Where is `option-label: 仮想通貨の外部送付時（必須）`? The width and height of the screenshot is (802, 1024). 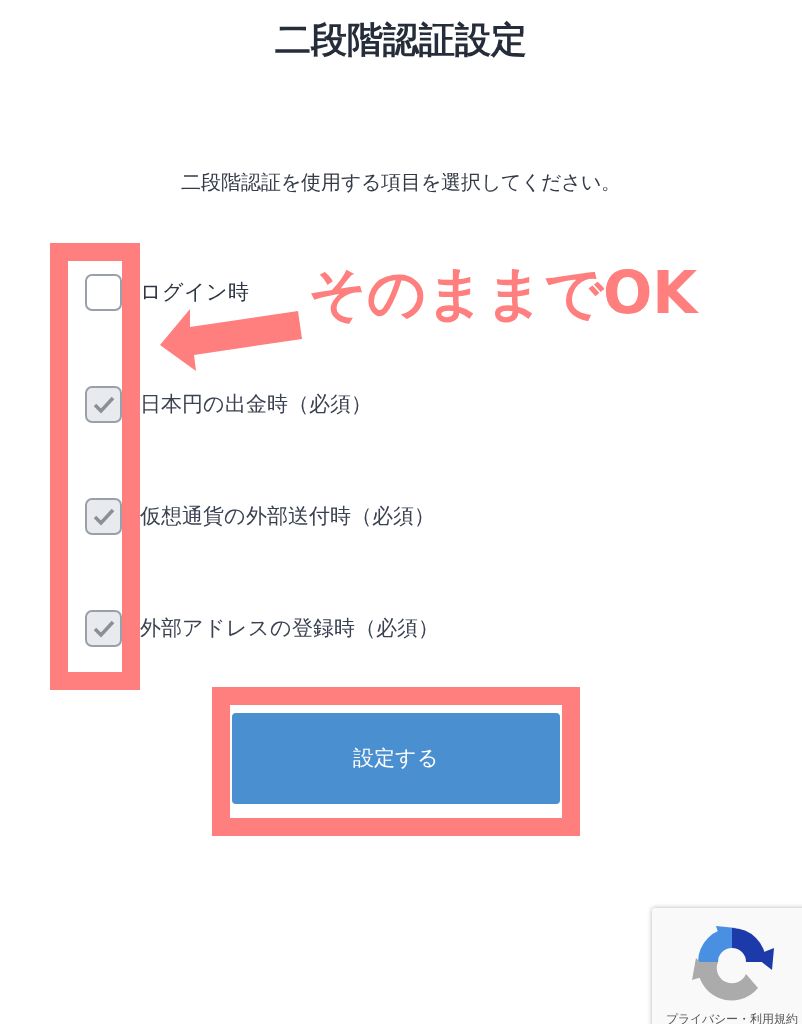
option-label: 仮想通貨の外部送付時（必須） is located at coordinates (287, 516).